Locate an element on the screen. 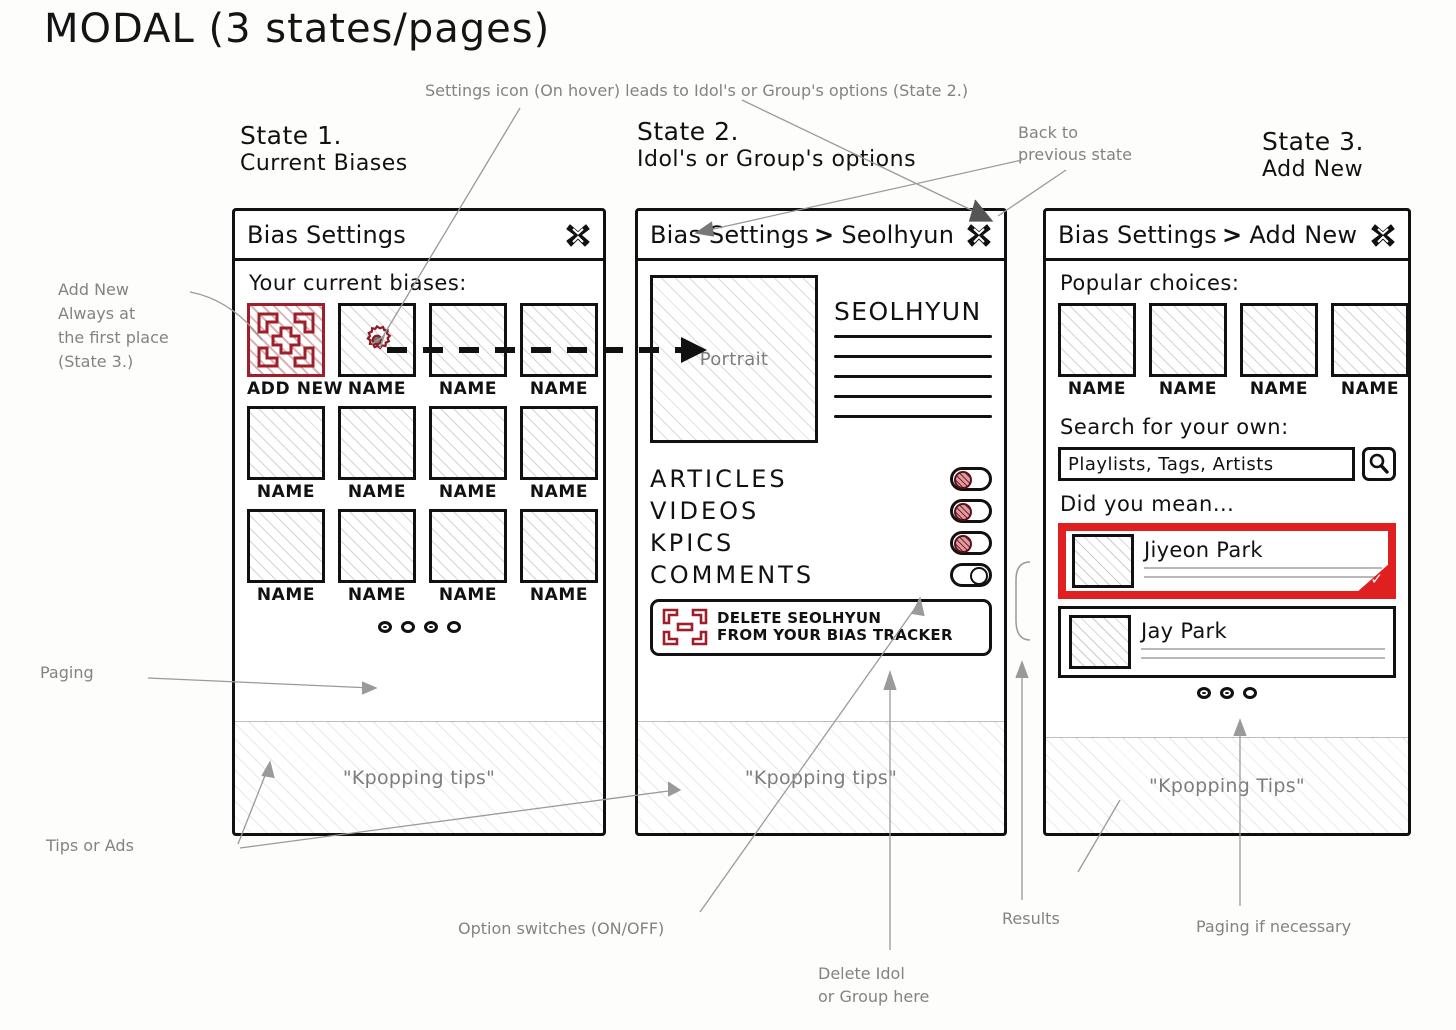 The height and width of the screenshot is (1030, 1456). delete-button-text: DELETE SEOLHYUN FROM YOUR BIAS TRACKER is located at coordinates (835, 627).